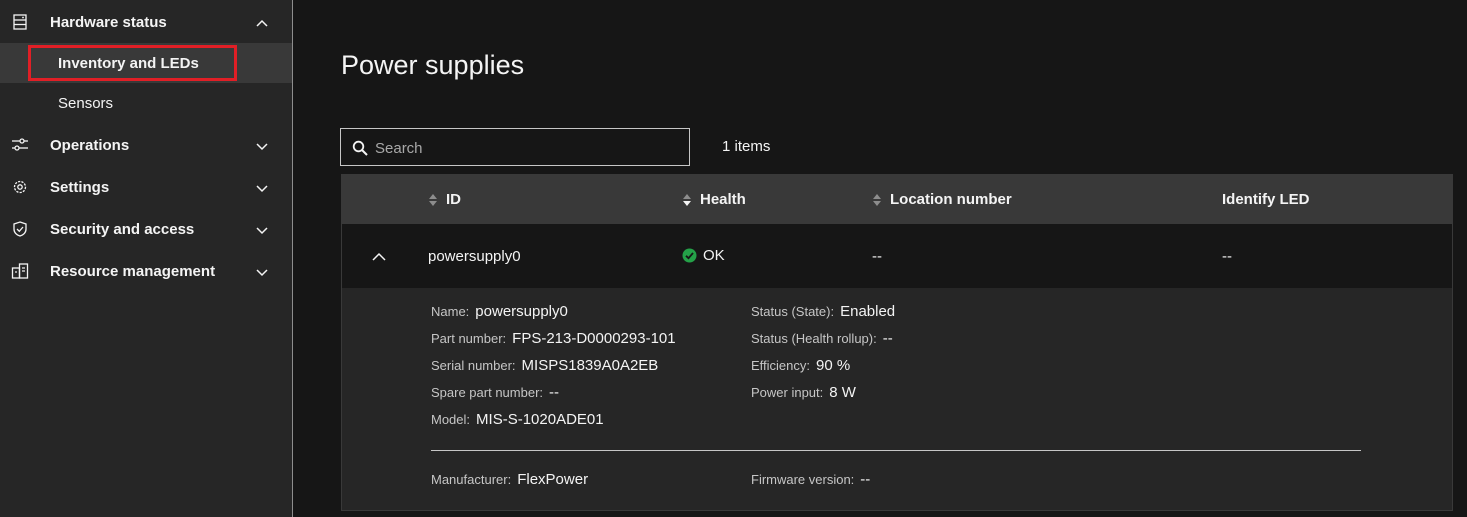 The image size is (1467, 517). What do you see at coordinates (20, 229) in the screenshot?
I see `shield-icon` at bounding box center [20, 229].